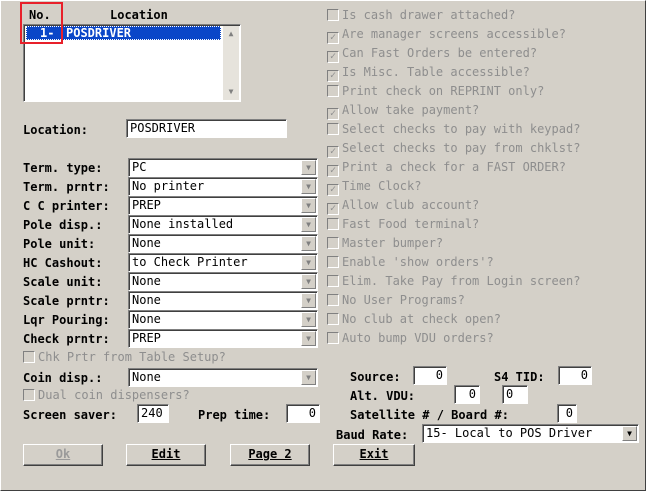 This screenshot has height=491, width=646. I want to click on option-manager-screens: ✓ Are manager screens accessible?, so click(446, 35).